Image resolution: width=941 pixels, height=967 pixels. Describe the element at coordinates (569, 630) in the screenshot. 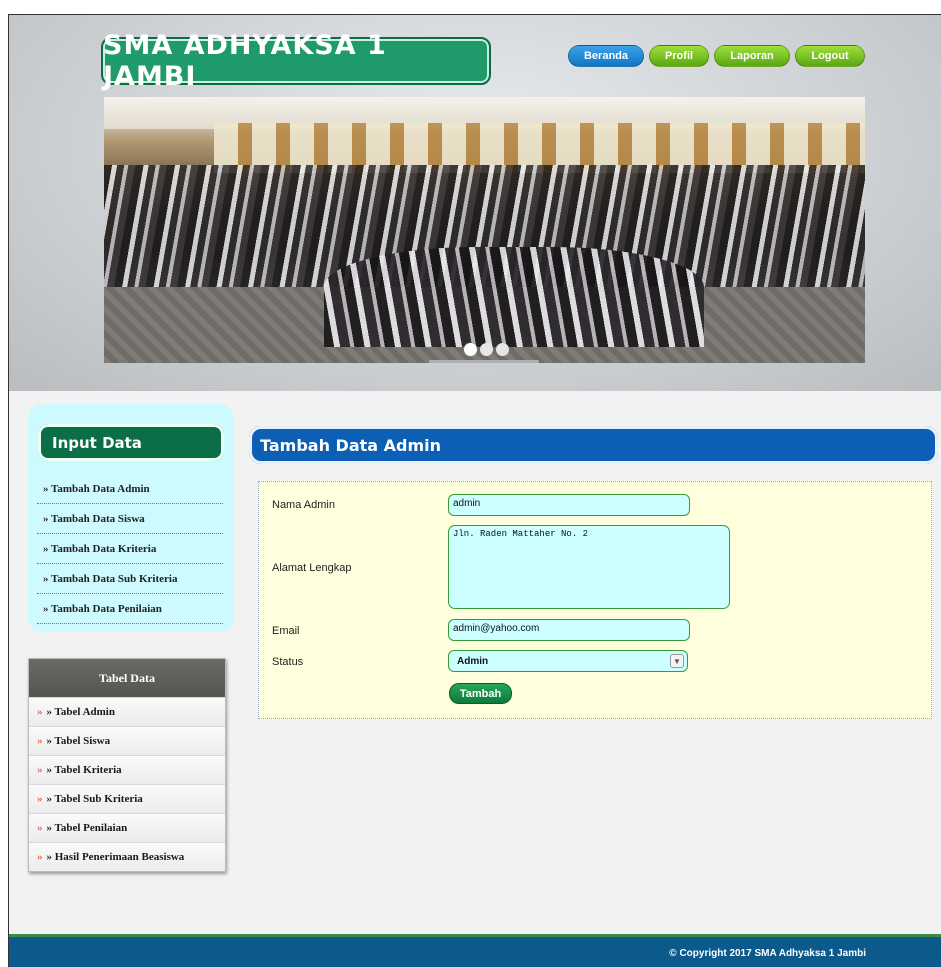

I see `email-input: admin@yahoo.com` at that location.